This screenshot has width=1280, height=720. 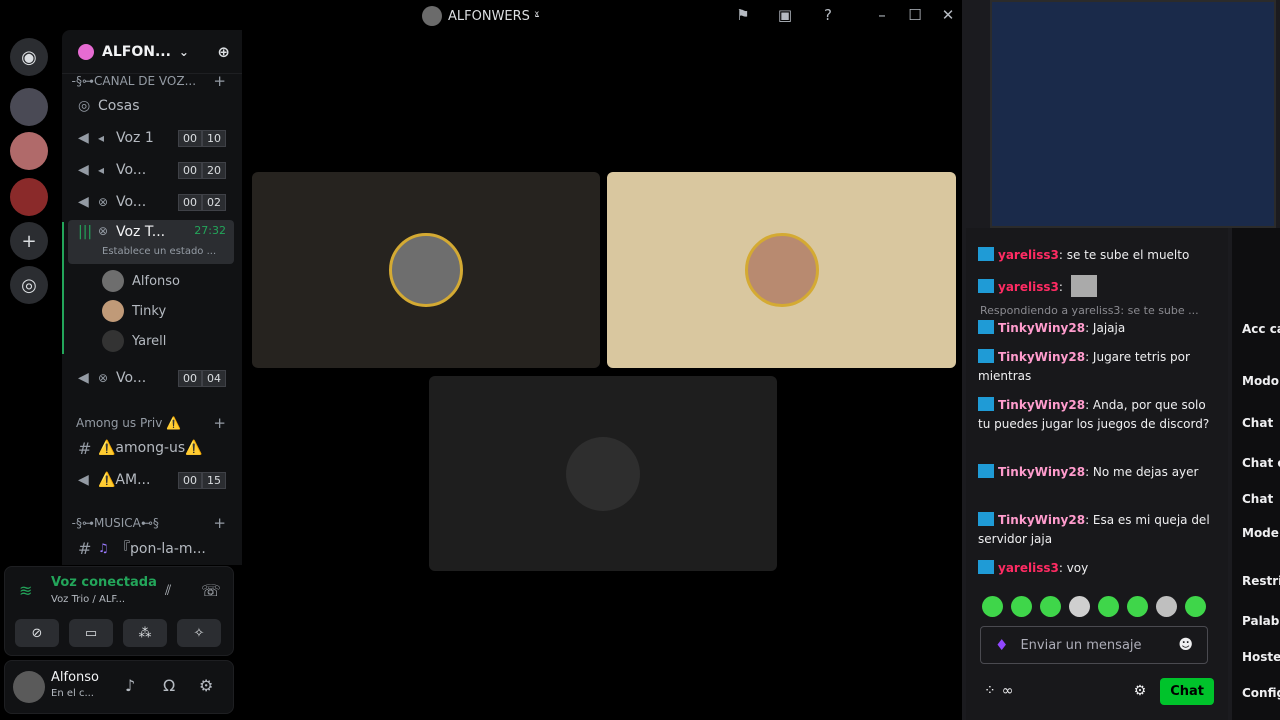 I want to click on settings-item: Acc car, so click(x=1261, y=329).